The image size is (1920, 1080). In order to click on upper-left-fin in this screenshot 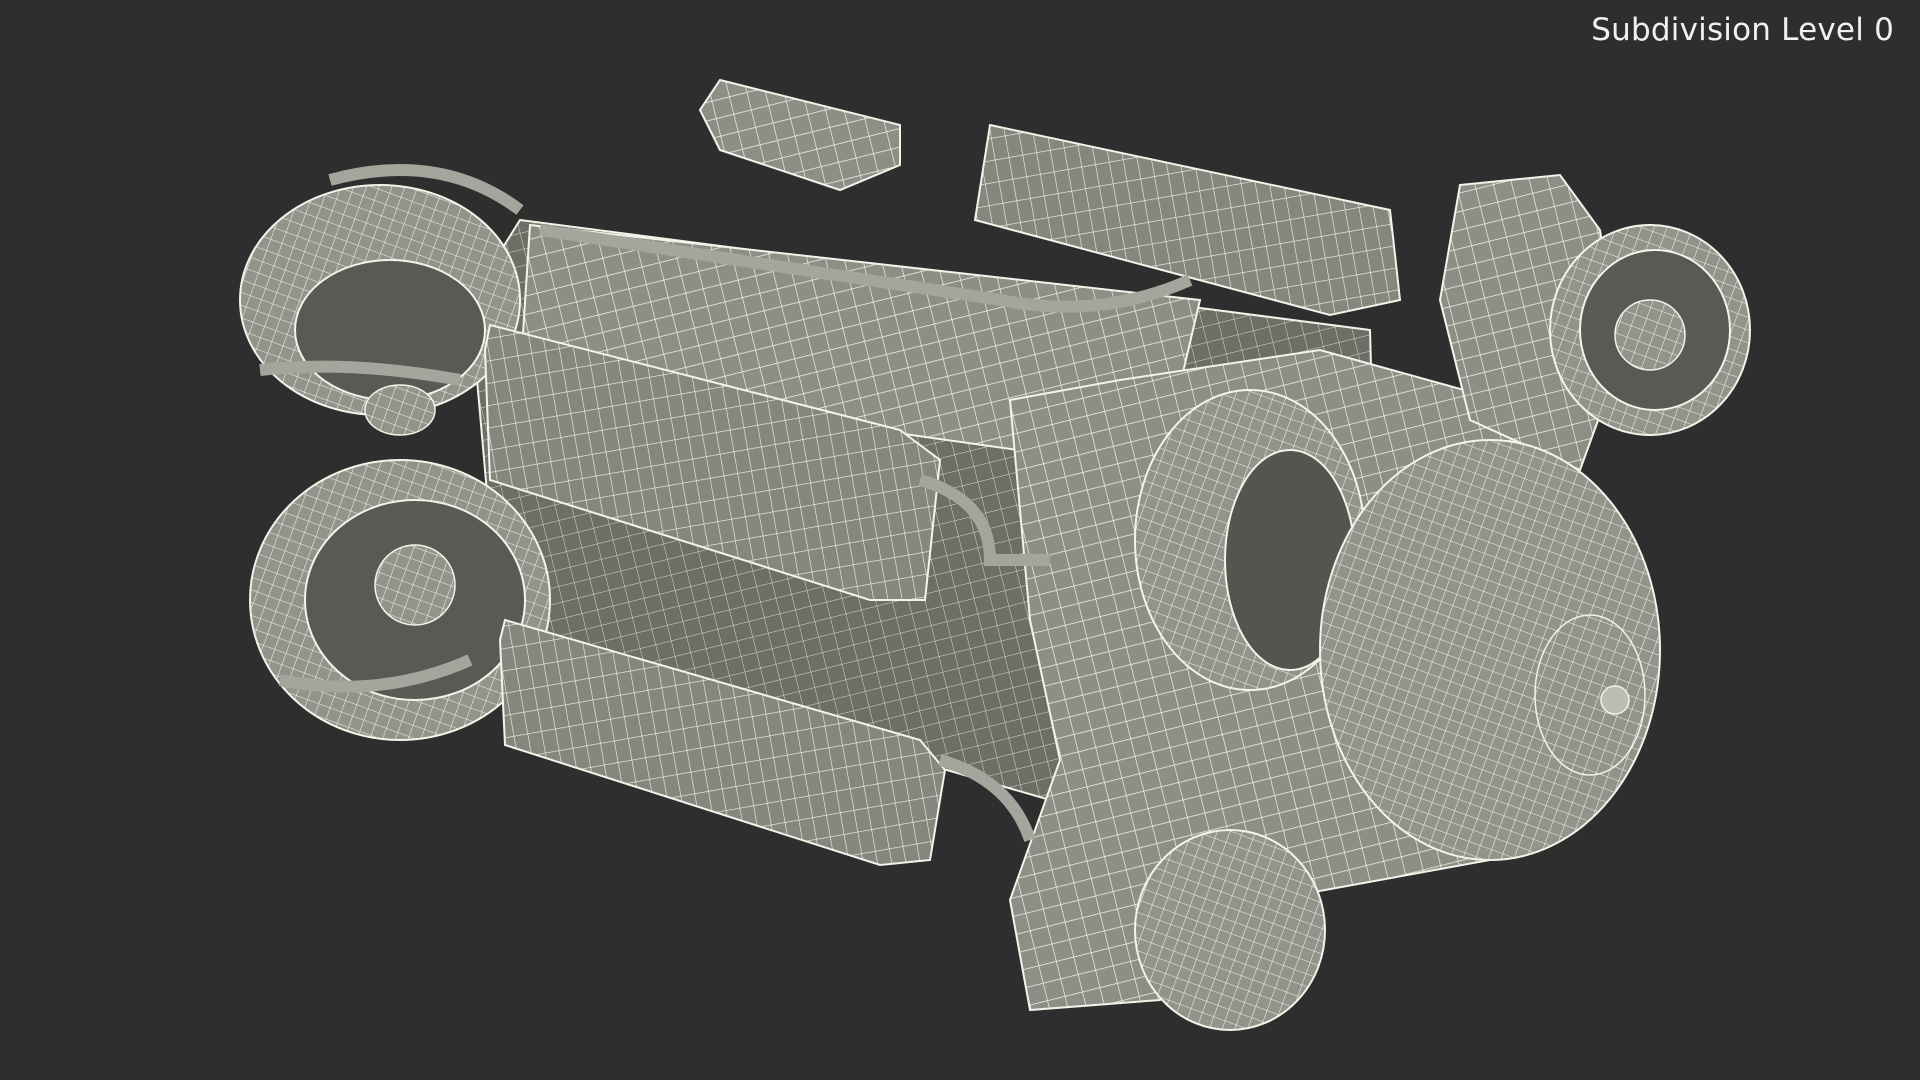, I will do `click(799, 135)`.